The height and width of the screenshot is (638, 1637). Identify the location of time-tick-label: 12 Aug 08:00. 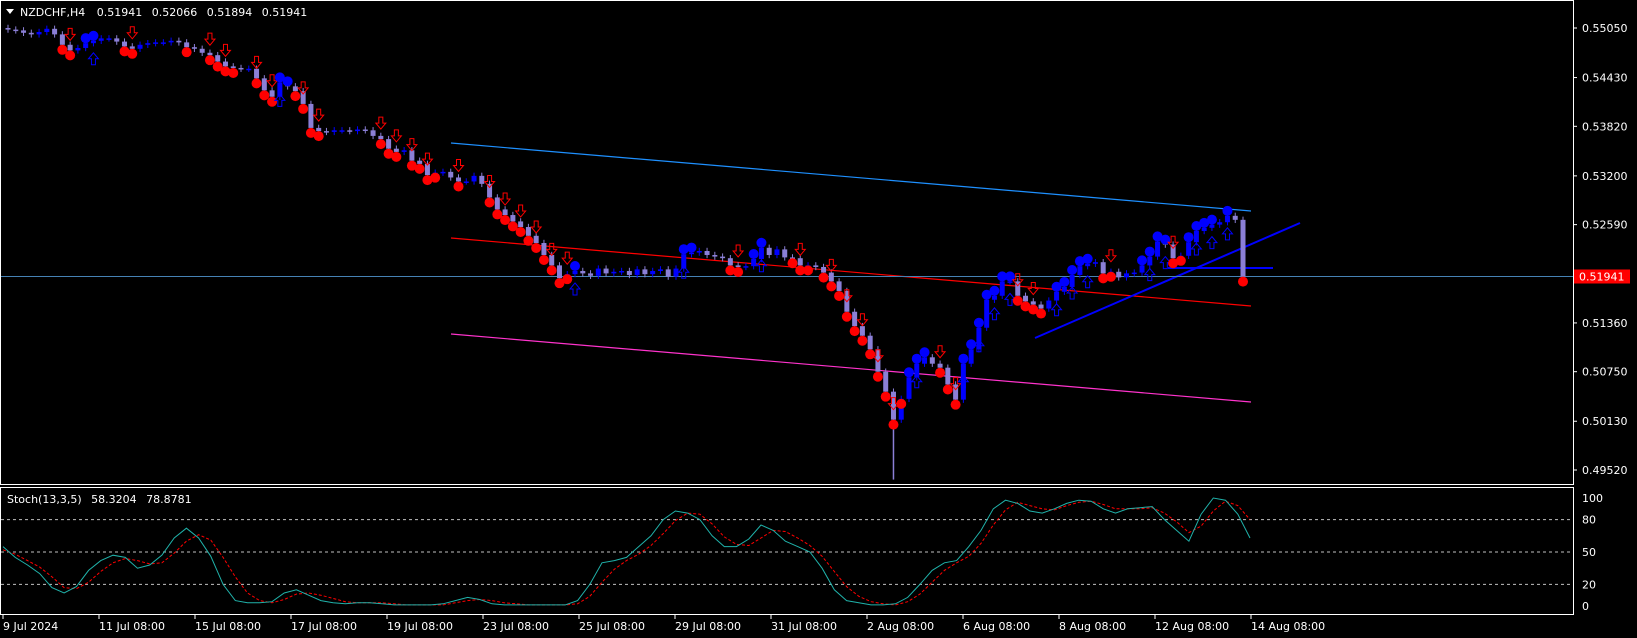
(1192, 626).